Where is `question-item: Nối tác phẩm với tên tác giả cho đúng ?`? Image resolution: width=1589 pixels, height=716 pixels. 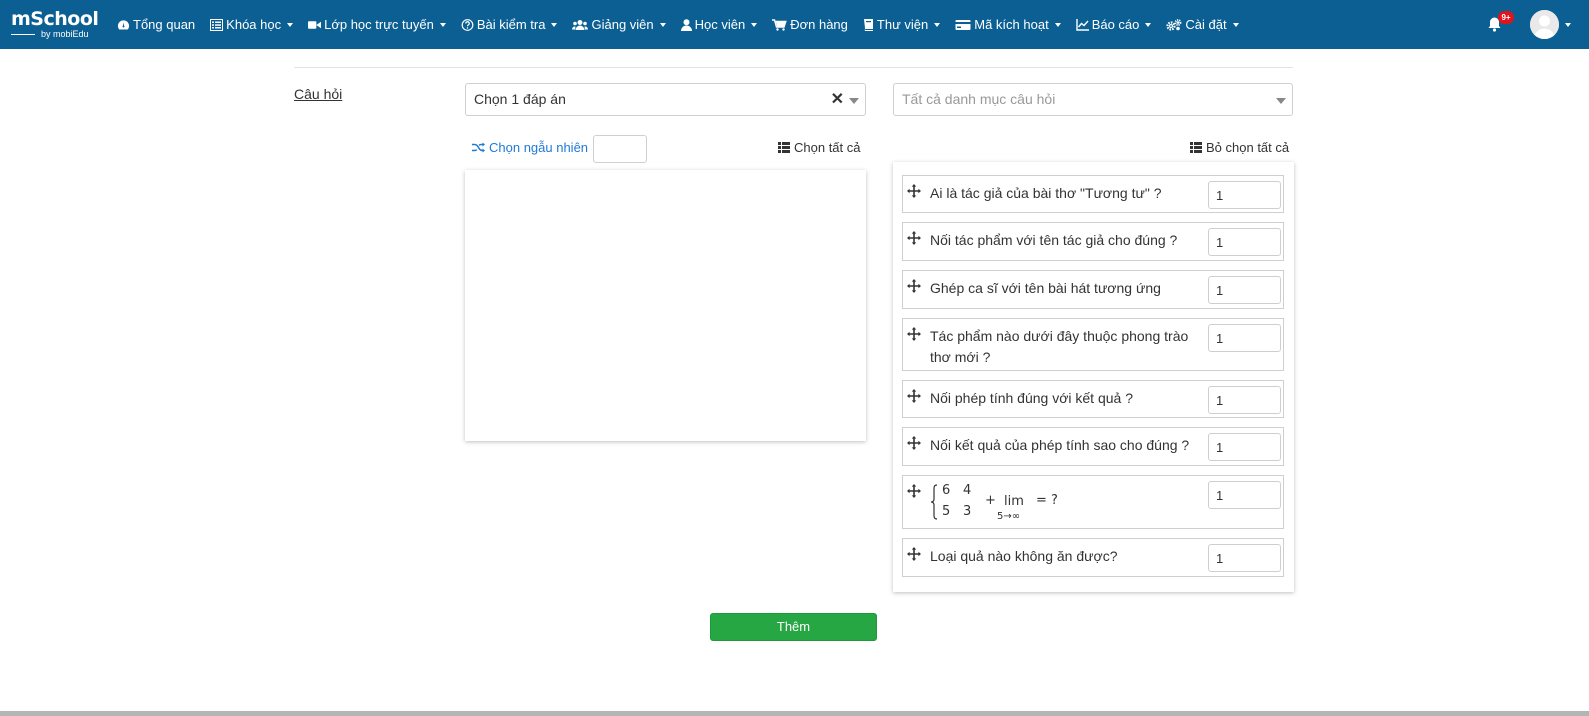 question-item: Nối tác phẩm với tên tác giả cho đúng ? is located at coordinates (1093, 241).